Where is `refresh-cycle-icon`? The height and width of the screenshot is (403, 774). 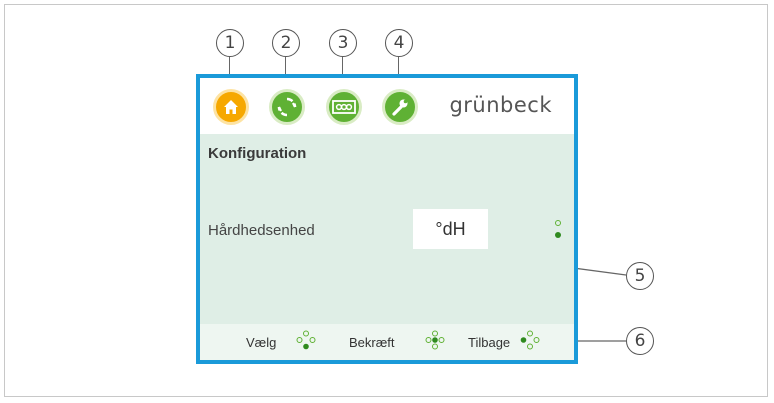 refresh-cycle-icon is located at coordinates (287, 107).